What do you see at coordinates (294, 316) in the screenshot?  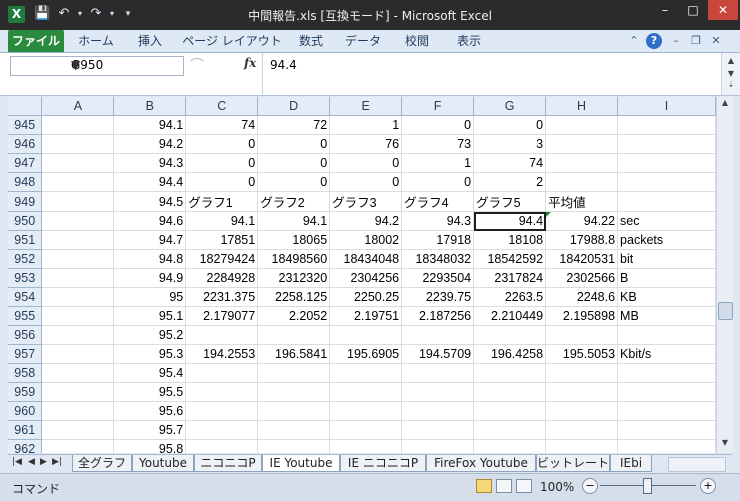 I see `cell-d955: 2.2052` at bounding box center [294, 316].